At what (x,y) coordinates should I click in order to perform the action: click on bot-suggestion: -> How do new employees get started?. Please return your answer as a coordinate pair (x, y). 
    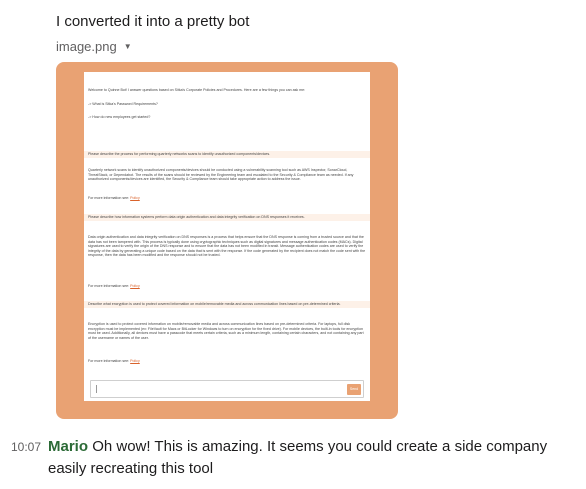
    Looking at the image, I should click on (119, 117).